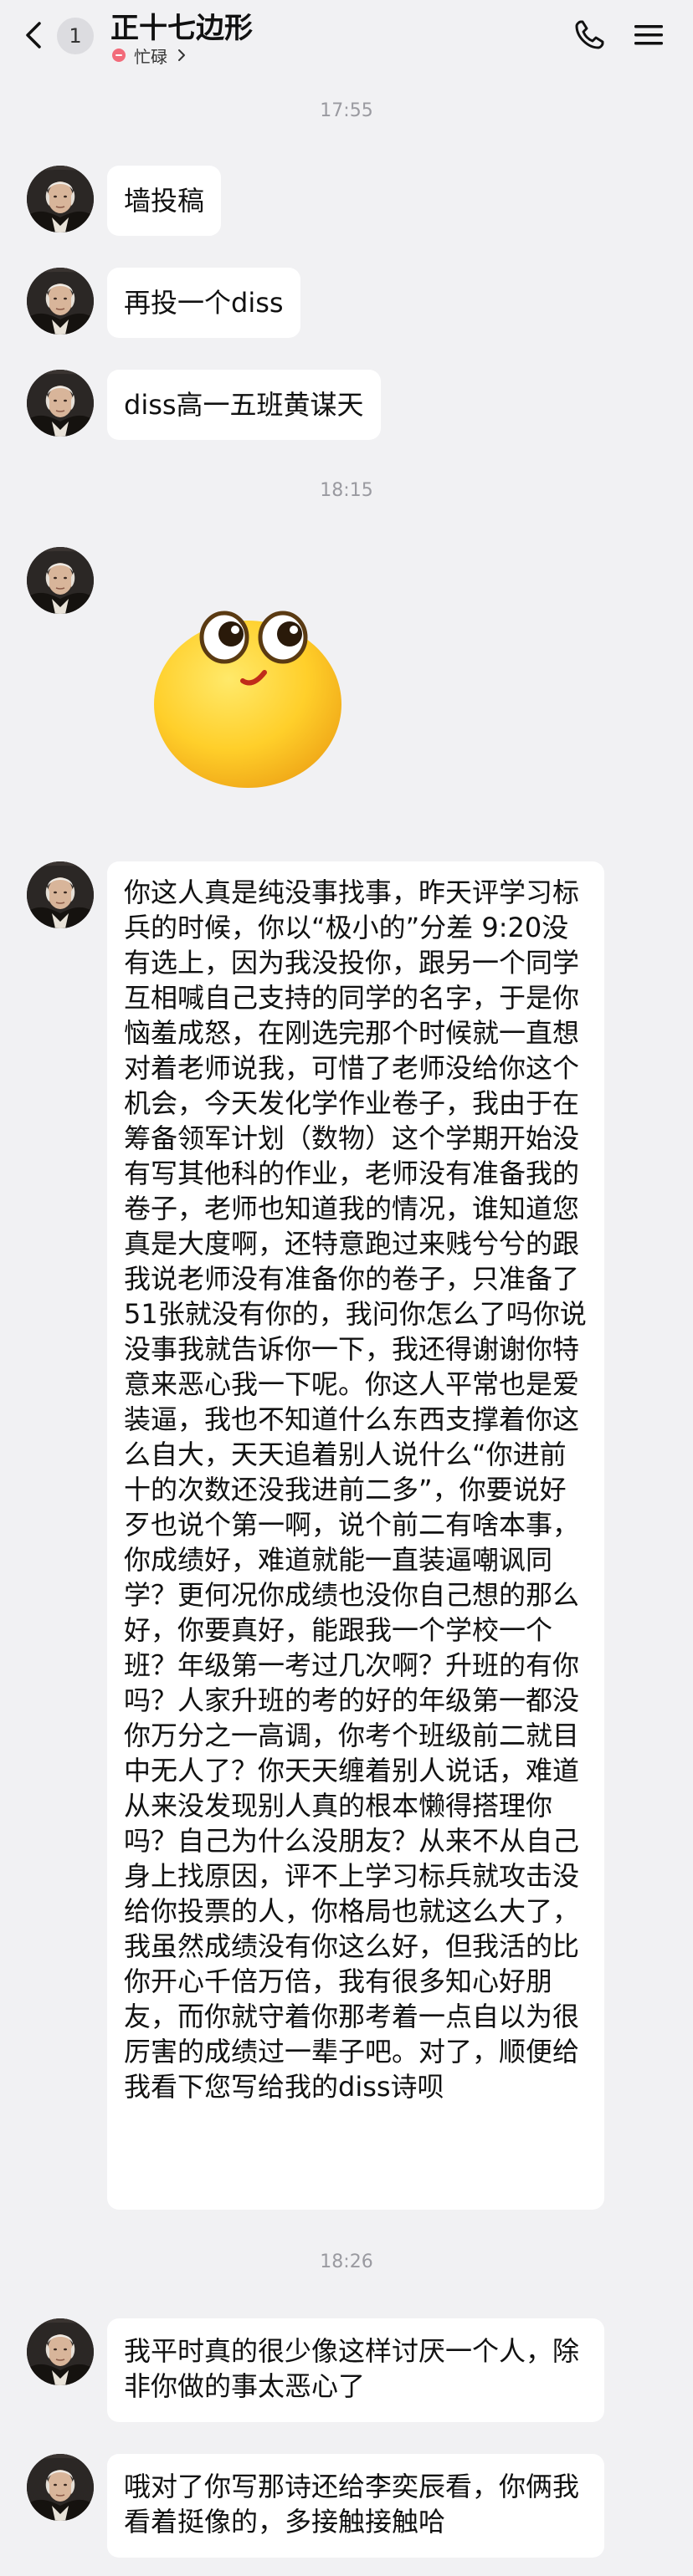 The image size is (693, 2576). Describe the element at coordinates (355, 2506) in the screenshot. I see `message-bubble: 哦对了你写那诗还给李奕辰看，你俩我看着挺像的，多接触接触哈` at that location.